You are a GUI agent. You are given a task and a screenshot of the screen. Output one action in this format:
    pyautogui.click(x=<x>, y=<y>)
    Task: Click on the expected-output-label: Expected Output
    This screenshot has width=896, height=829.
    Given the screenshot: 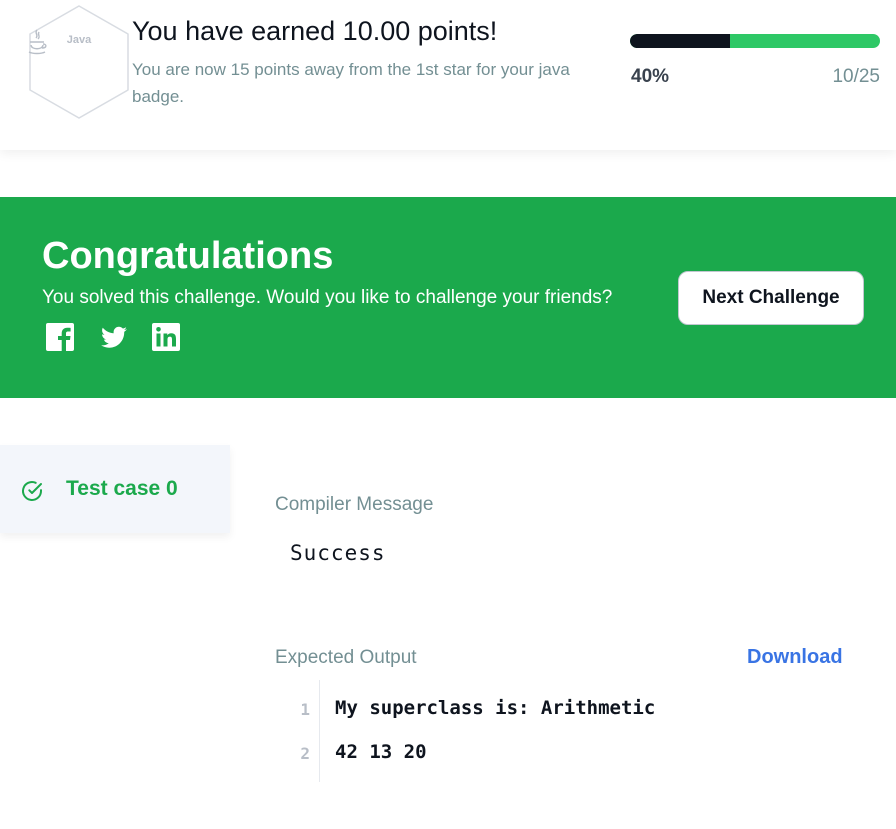 What is the action you would take?
    pyautogui.click(x=346, y=657)
    